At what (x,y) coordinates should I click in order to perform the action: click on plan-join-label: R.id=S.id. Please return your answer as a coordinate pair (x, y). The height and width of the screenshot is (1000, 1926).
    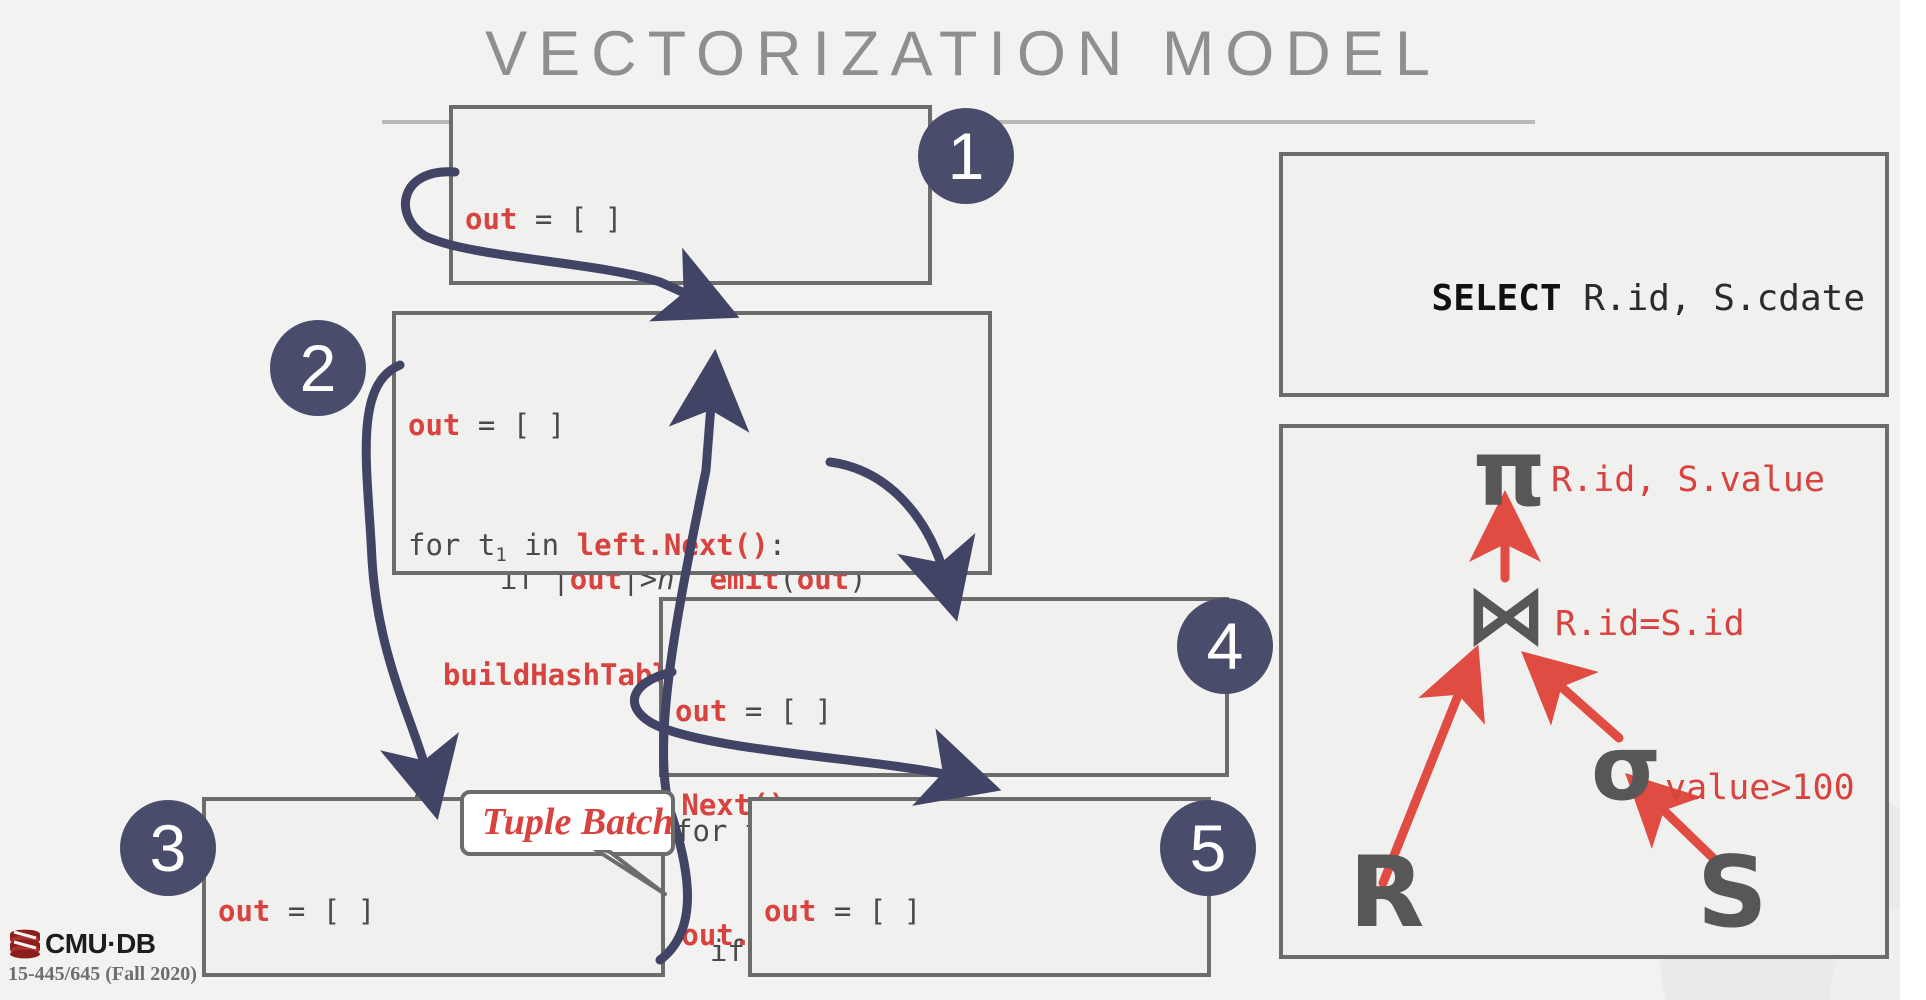
    Looking at the image, I should click on (1650, 624).